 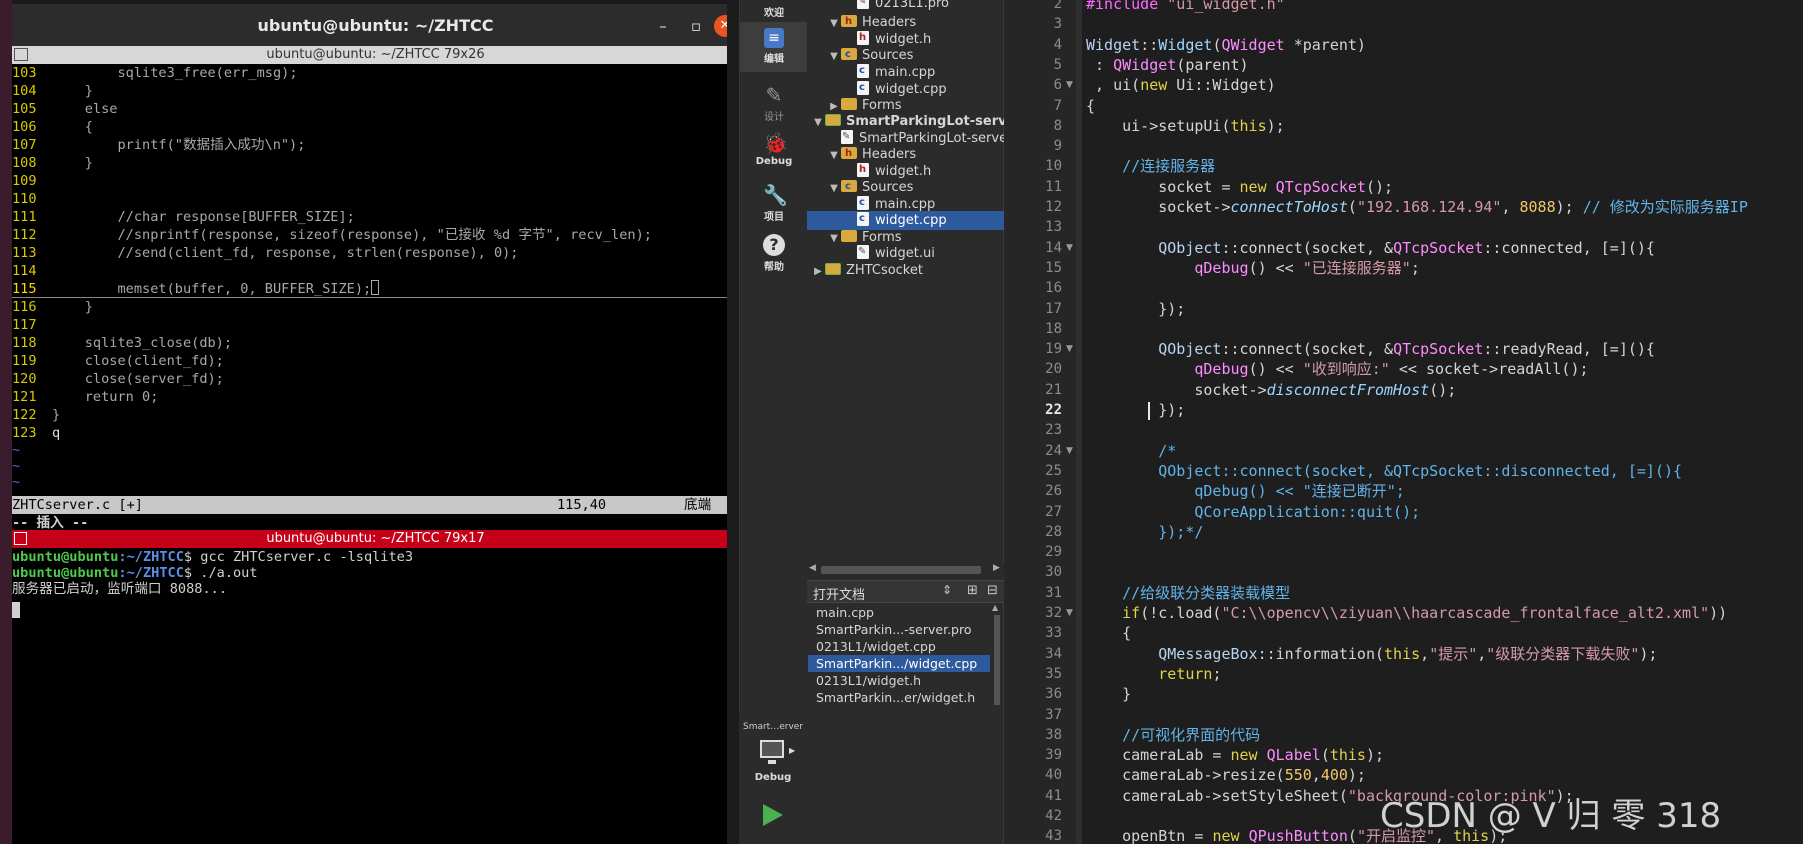 What do you see at coordinates (899, 680) in the screenshot?
I see `open-document-item: 0213L1/widget.h` at bounding box center [899, 680].